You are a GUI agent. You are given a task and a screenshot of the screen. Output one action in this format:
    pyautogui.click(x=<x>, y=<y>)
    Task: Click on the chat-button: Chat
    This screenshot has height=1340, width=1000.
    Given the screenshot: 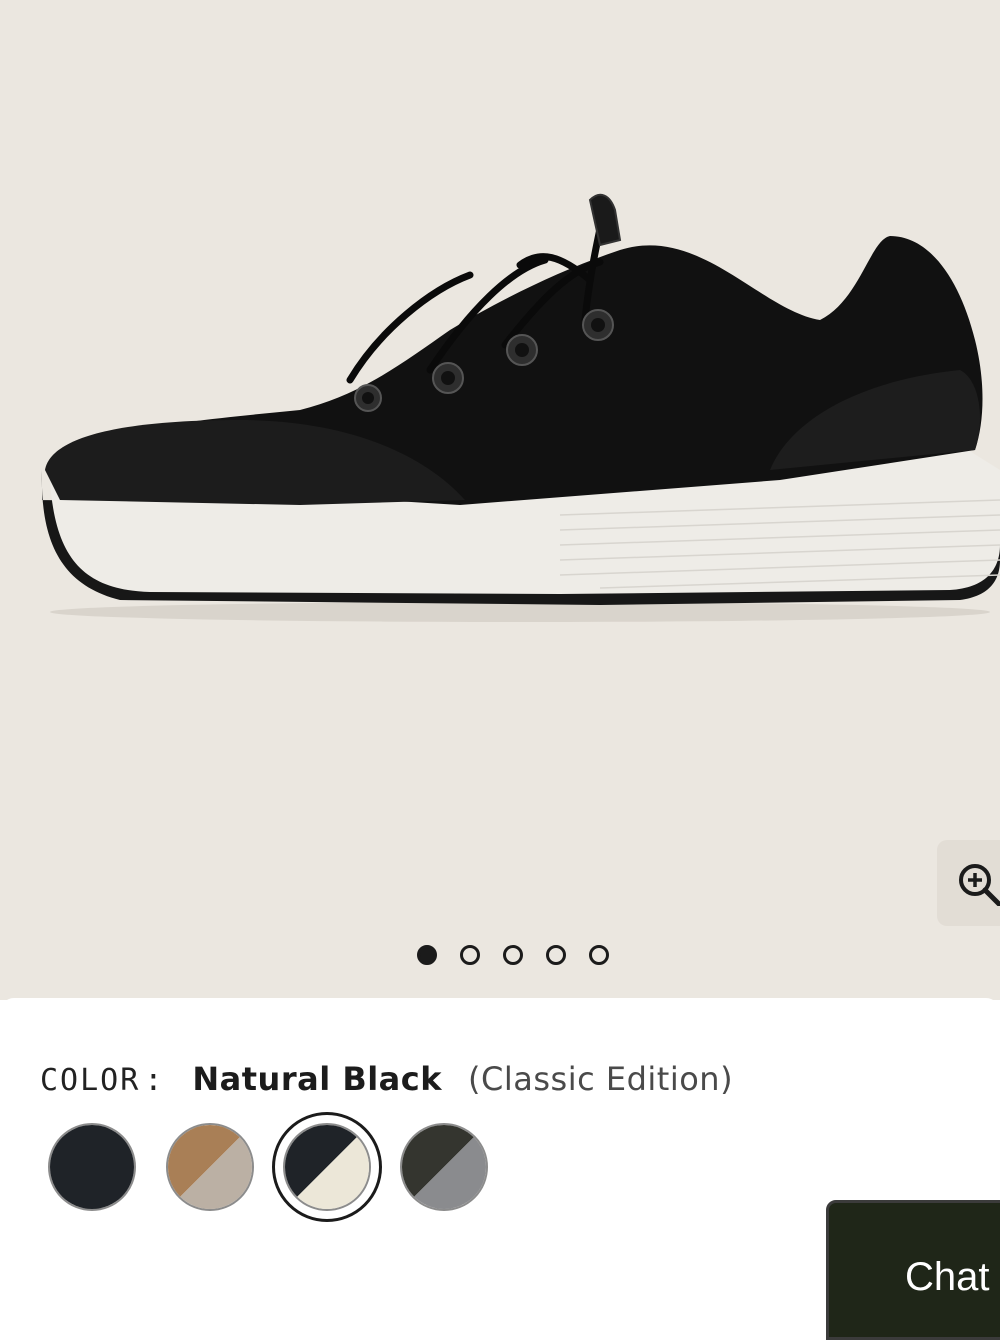 What is the action you would take?
    pyautogui.click(x=913, y=1270)
    